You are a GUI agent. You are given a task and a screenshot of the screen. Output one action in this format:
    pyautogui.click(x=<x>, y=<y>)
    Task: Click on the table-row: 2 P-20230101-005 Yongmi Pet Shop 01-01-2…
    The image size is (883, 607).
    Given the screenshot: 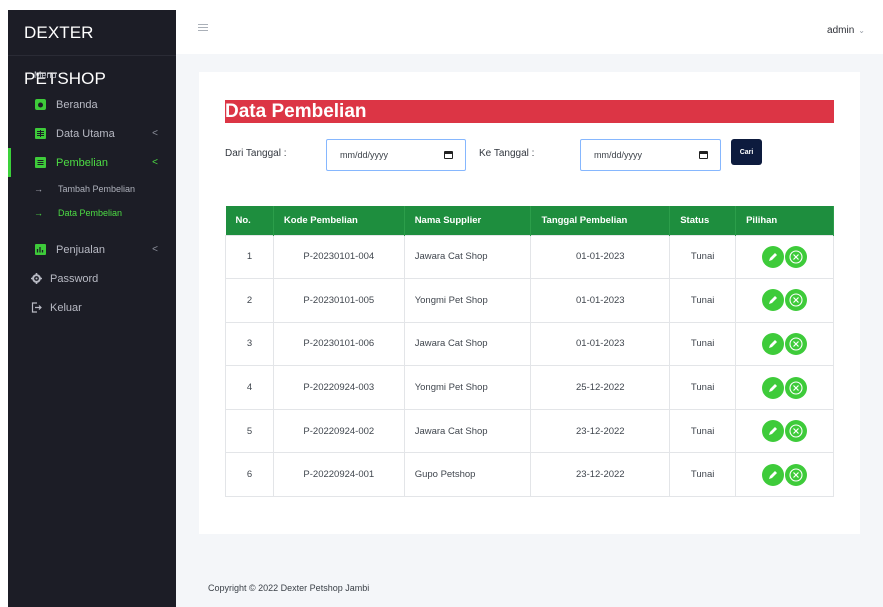 What is the action you would take?
    pyautogui.click(x=529, y=300)
    